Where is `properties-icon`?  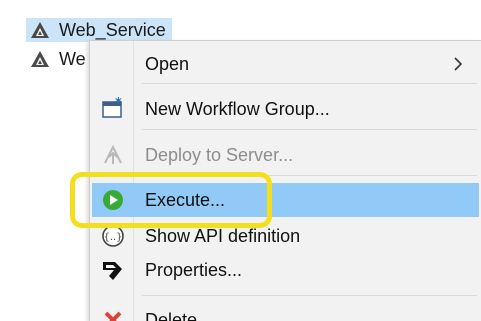 properties-icon is located at coordinates (113, 270).